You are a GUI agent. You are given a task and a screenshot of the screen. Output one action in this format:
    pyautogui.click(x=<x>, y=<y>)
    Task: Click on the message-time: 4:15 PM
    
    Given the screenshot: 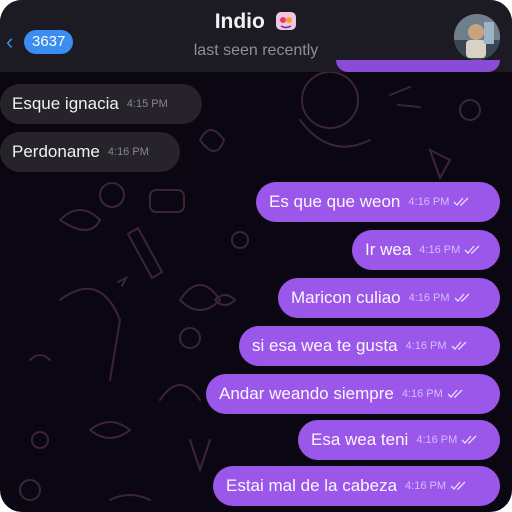 What is the action you would take?
    pyautogui.click(x=147, y=104)
    